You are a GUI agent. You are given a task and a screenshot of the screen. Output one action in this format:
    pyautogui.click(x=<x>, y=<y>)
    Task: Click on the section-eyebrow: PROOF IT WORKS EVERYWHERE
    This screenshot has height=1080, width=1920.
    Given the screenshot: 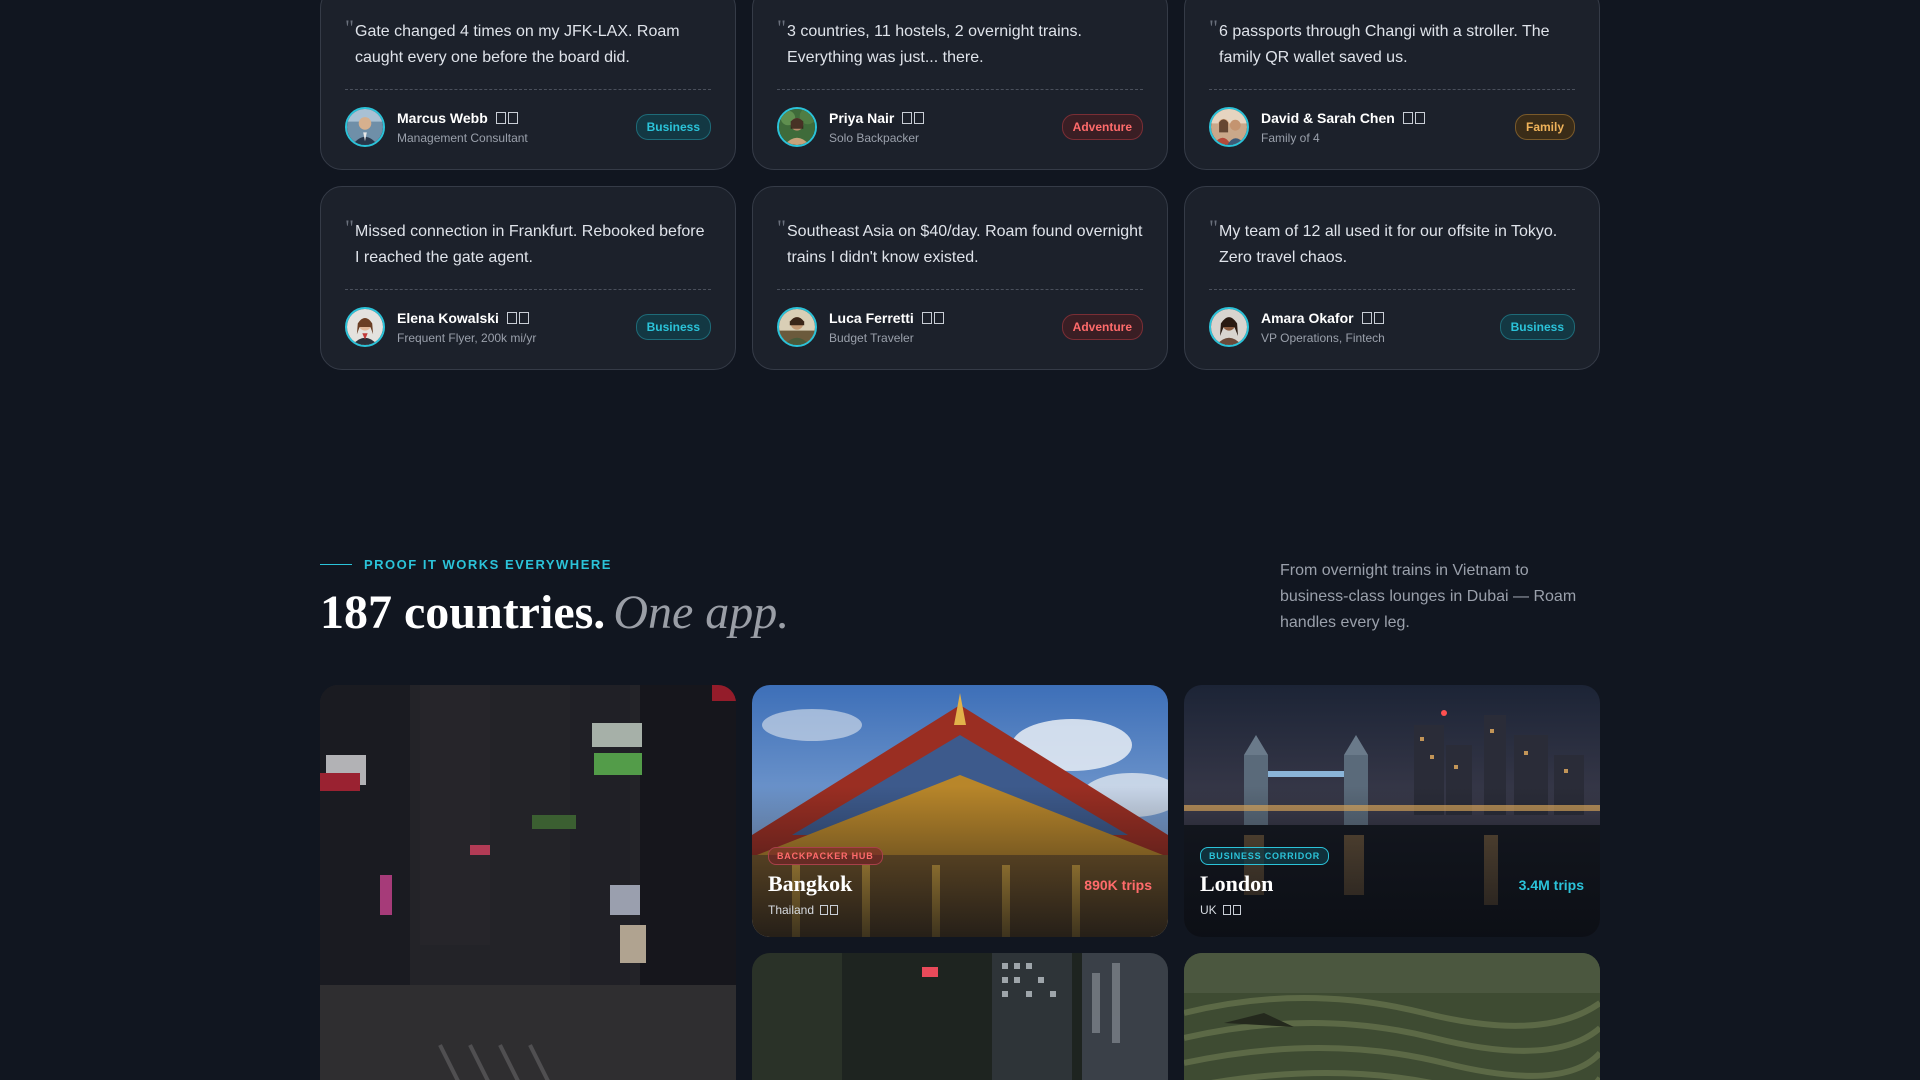 What is the action you would take?
    pyautogui.click(x=466, y=564)
    